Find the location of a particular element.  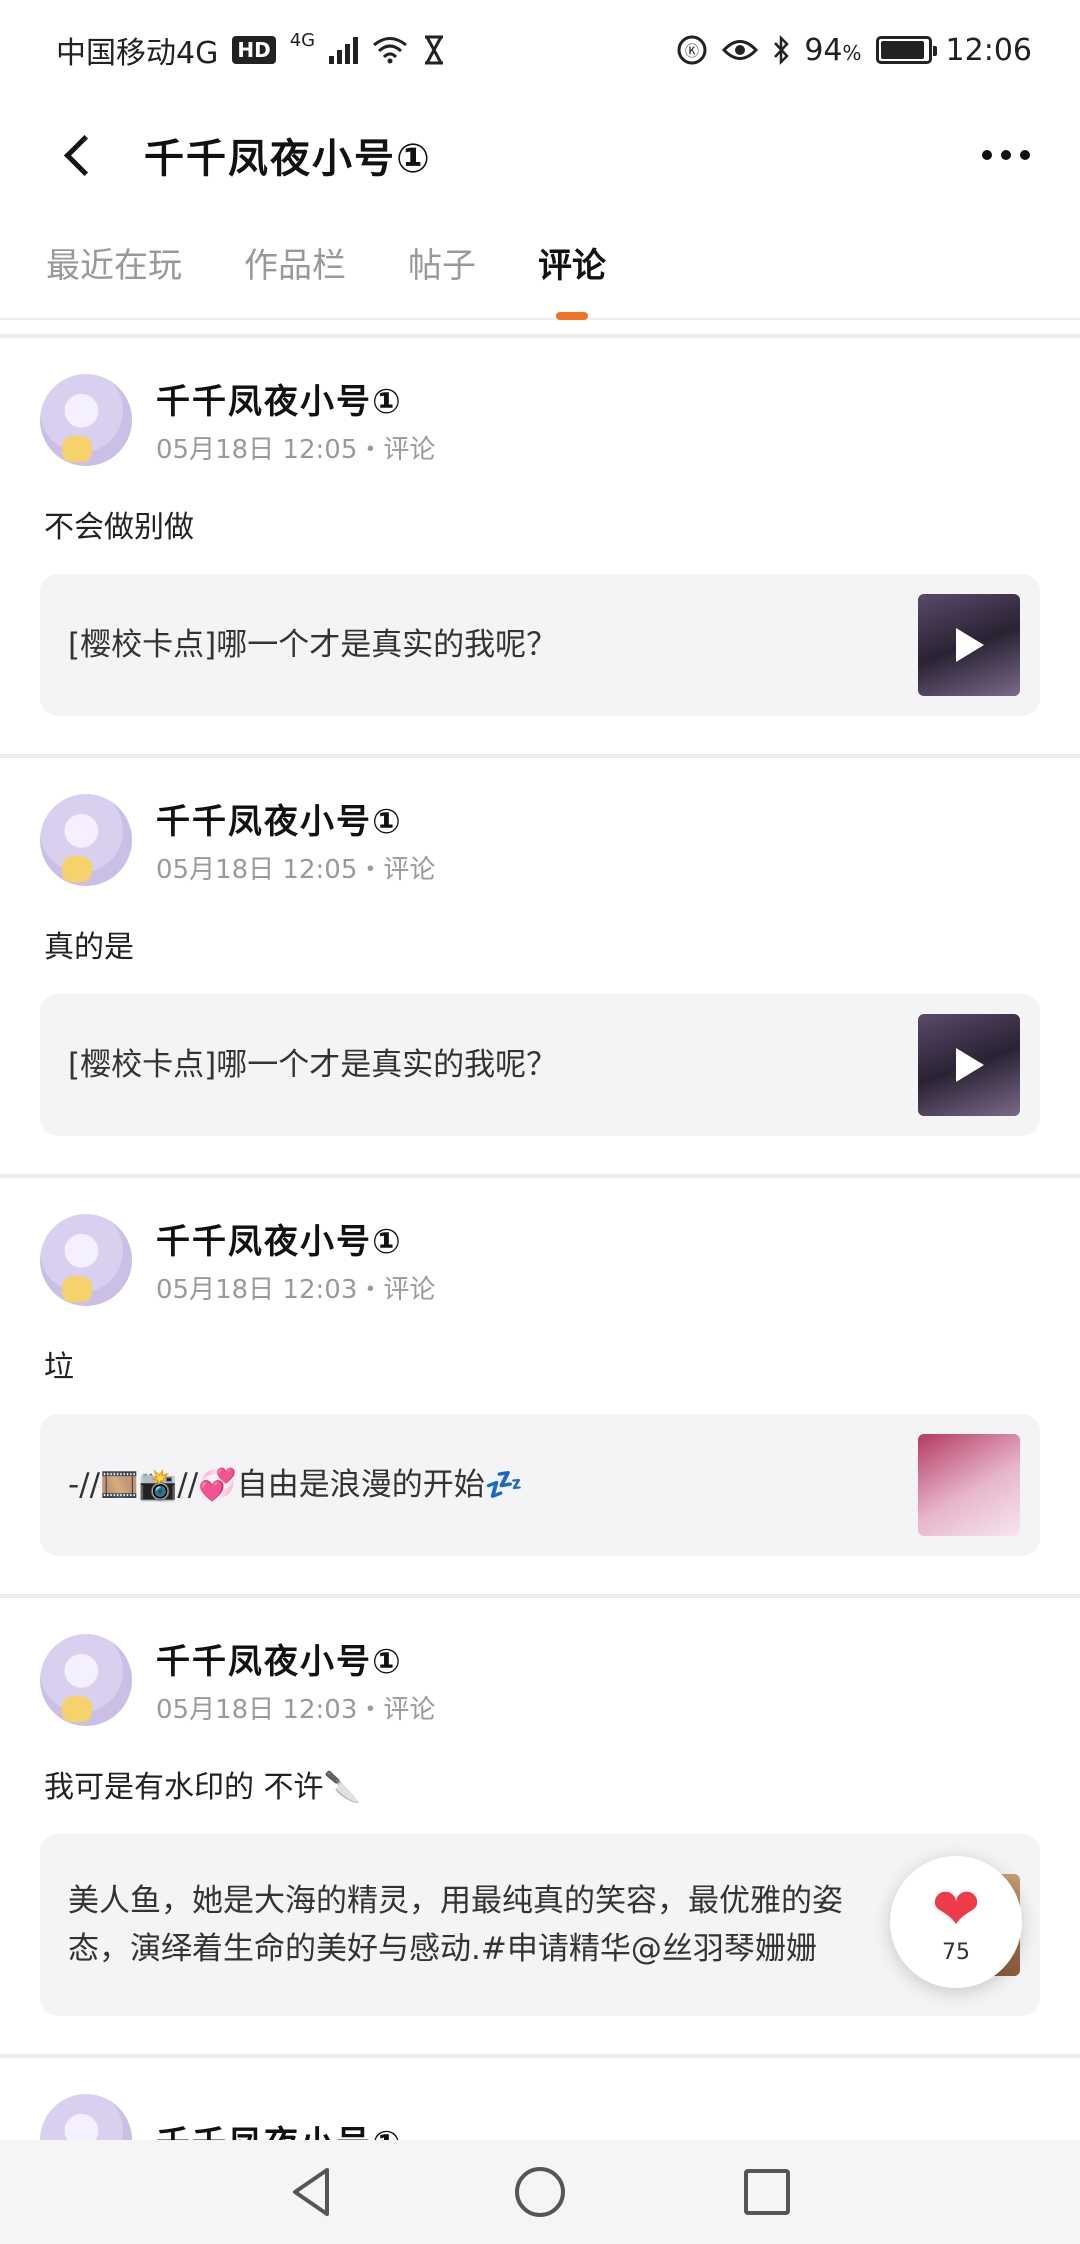

wifi-icon is located at coordinates (390, 50).